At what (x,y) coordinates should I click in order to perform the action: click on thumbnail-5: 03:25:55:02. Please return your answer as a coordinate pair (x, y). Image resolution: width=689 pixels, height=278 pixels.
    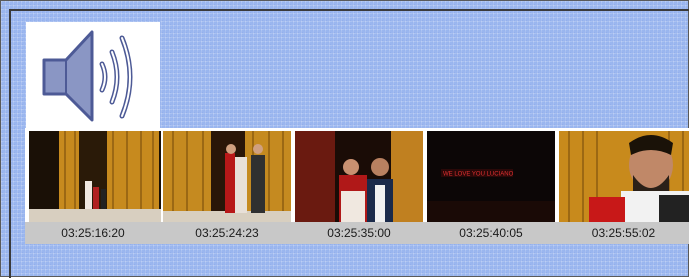
    Looking at the image, I should click on (623, 186).